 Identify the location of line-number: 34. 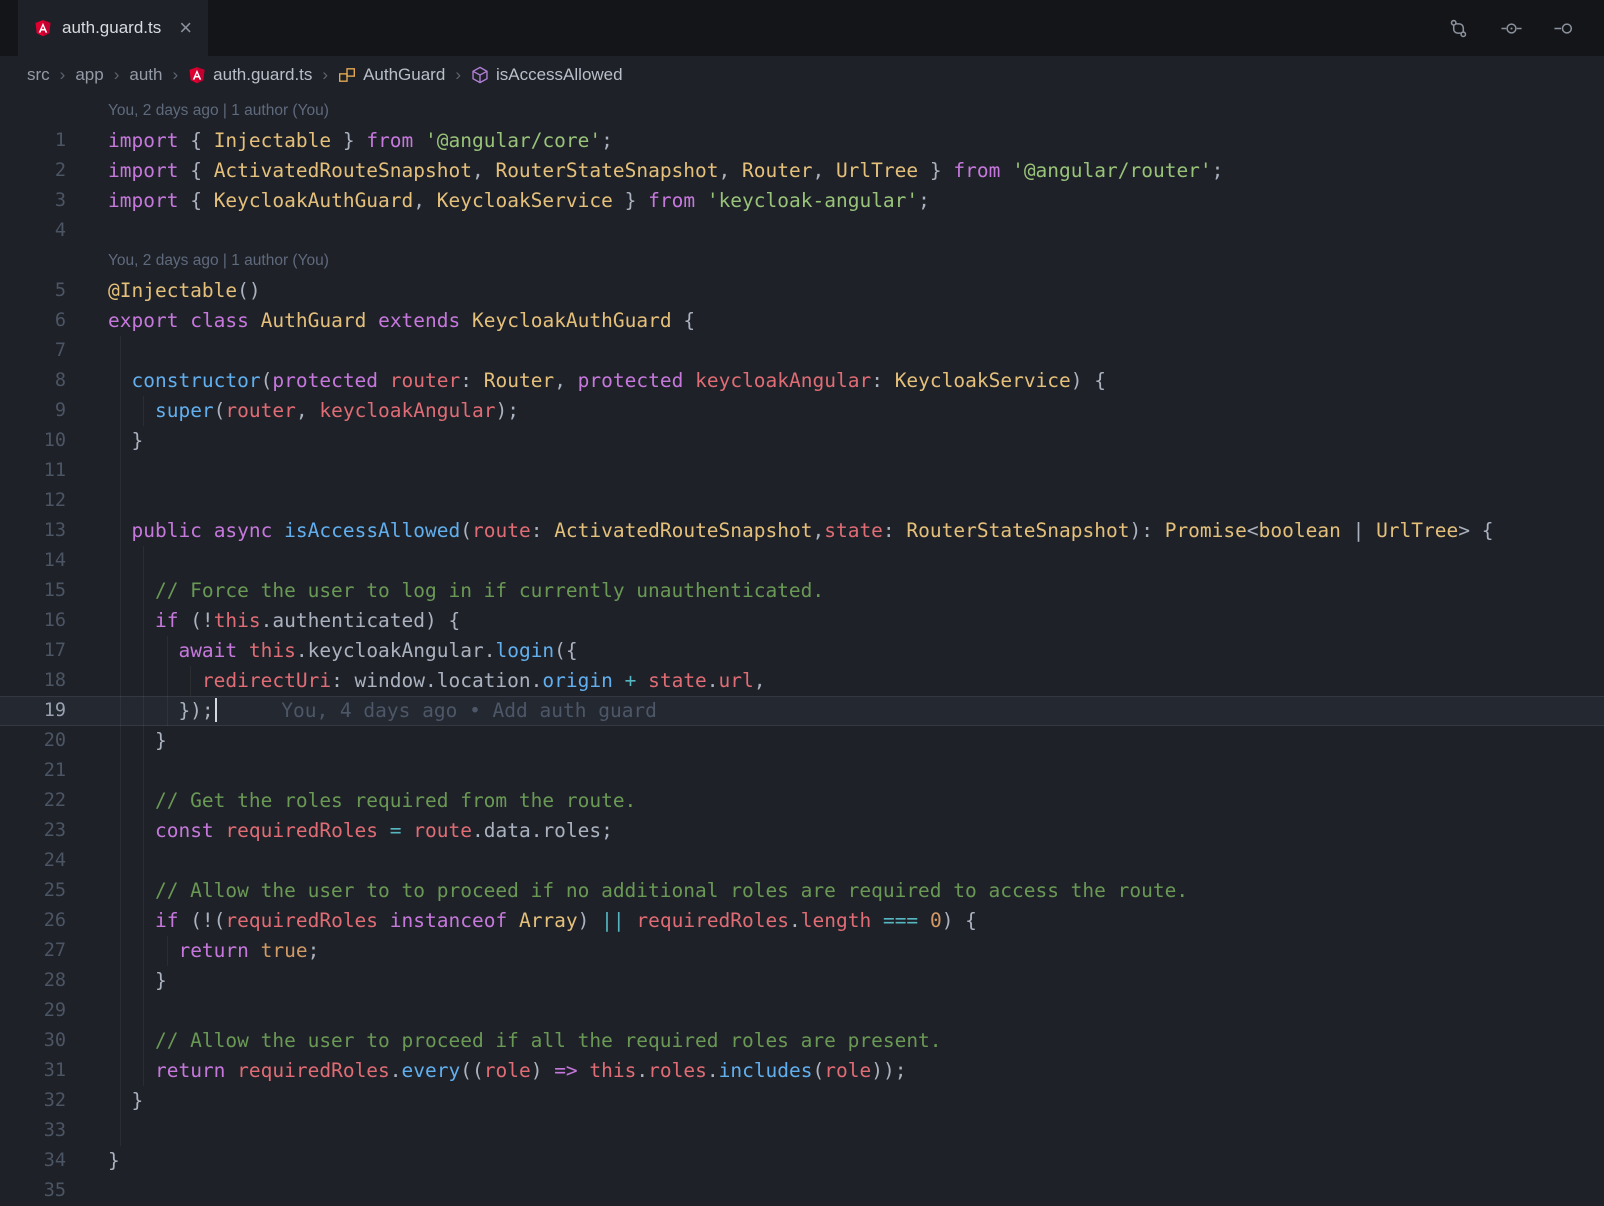
(33, 1161).